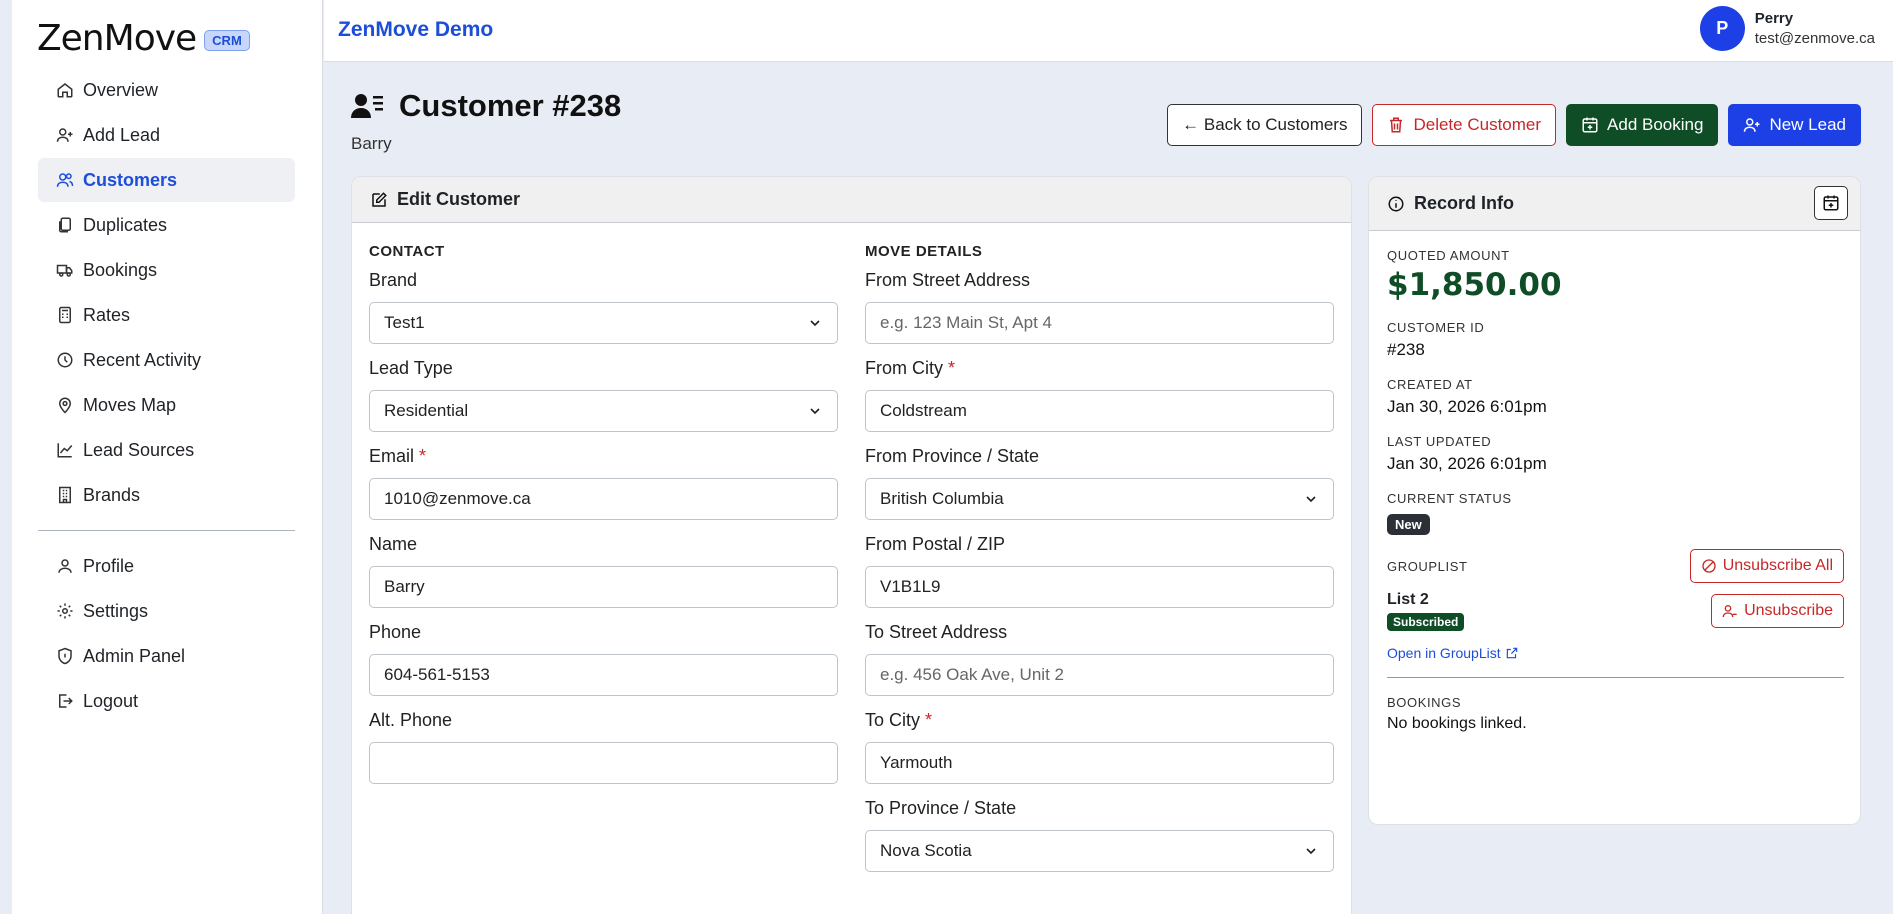 The image size is (1893, 914). I want to click on trash-icon, so click(1396, 125).